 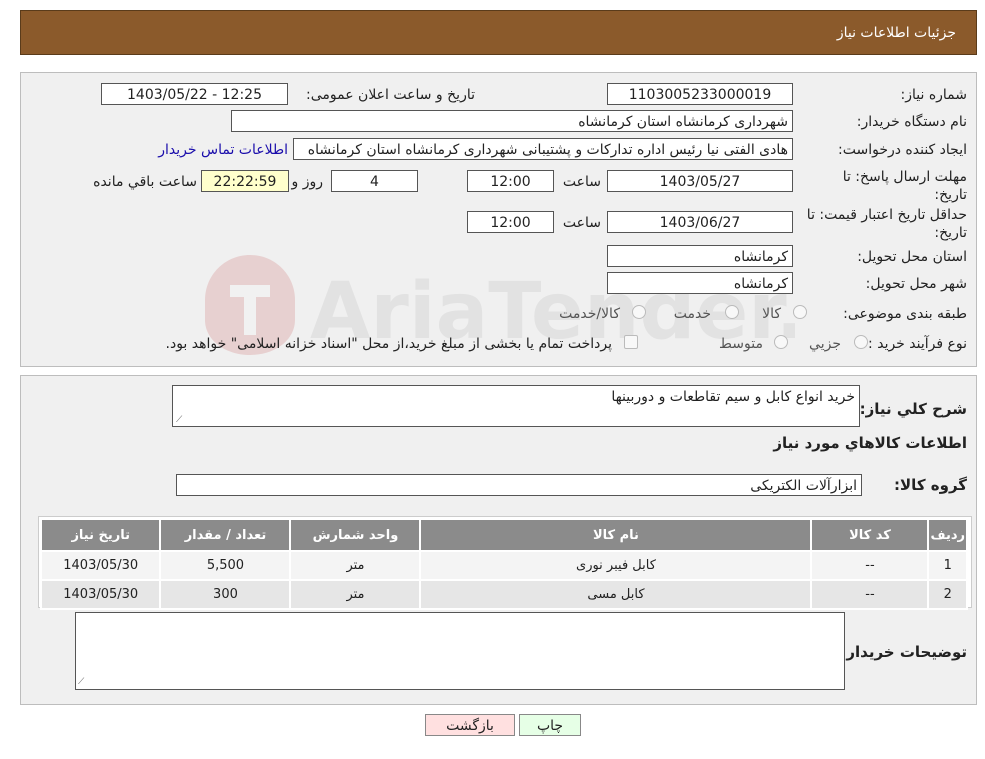 What do you see at coordinates (581, 223) in the screenshot?
I see `validity-time-label: ساعت` at bounding box center [581, 223].